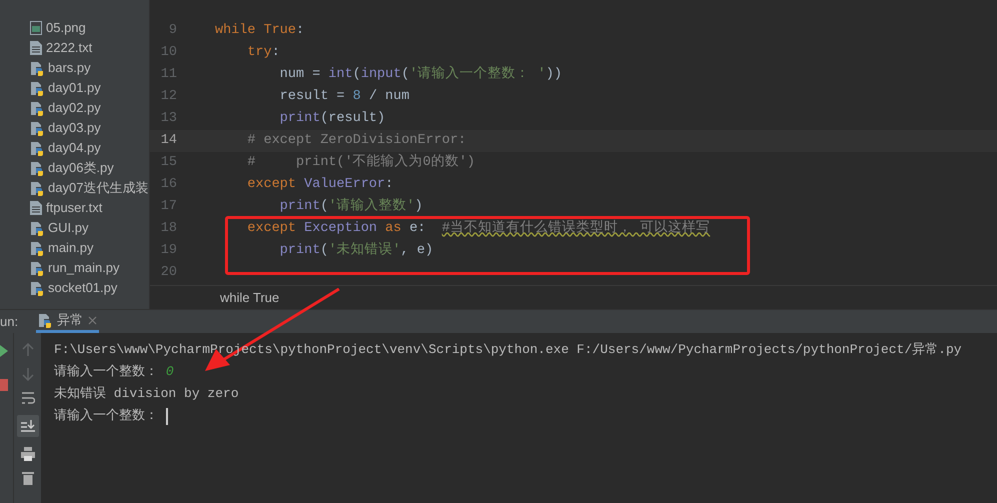  What do you see at coordinates (74, 148) in the screenshot?
I see `file-tree-item: day04.py` at bounding box center [74, 148].